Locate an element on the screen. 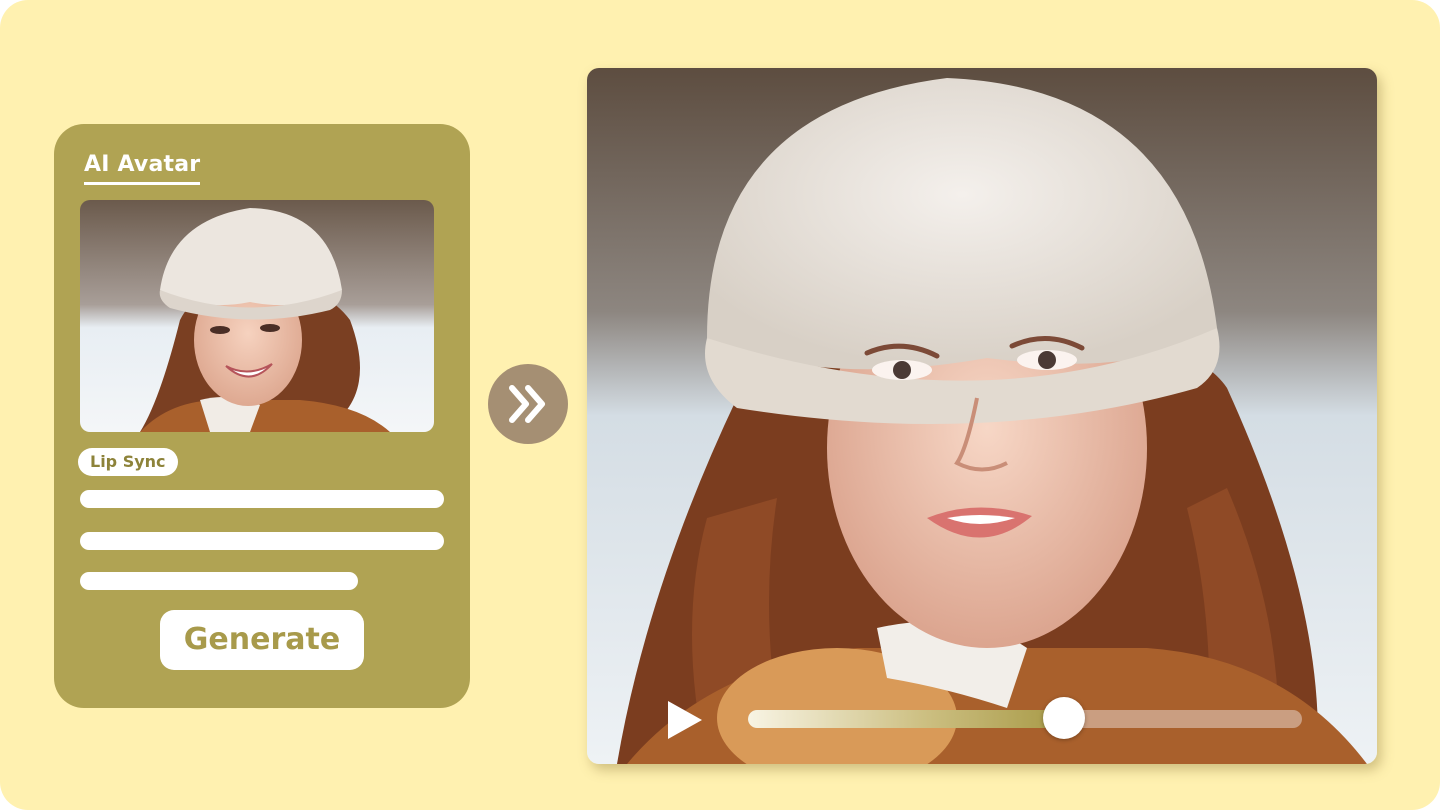  progress-fill is located at coordinates (906, 719).